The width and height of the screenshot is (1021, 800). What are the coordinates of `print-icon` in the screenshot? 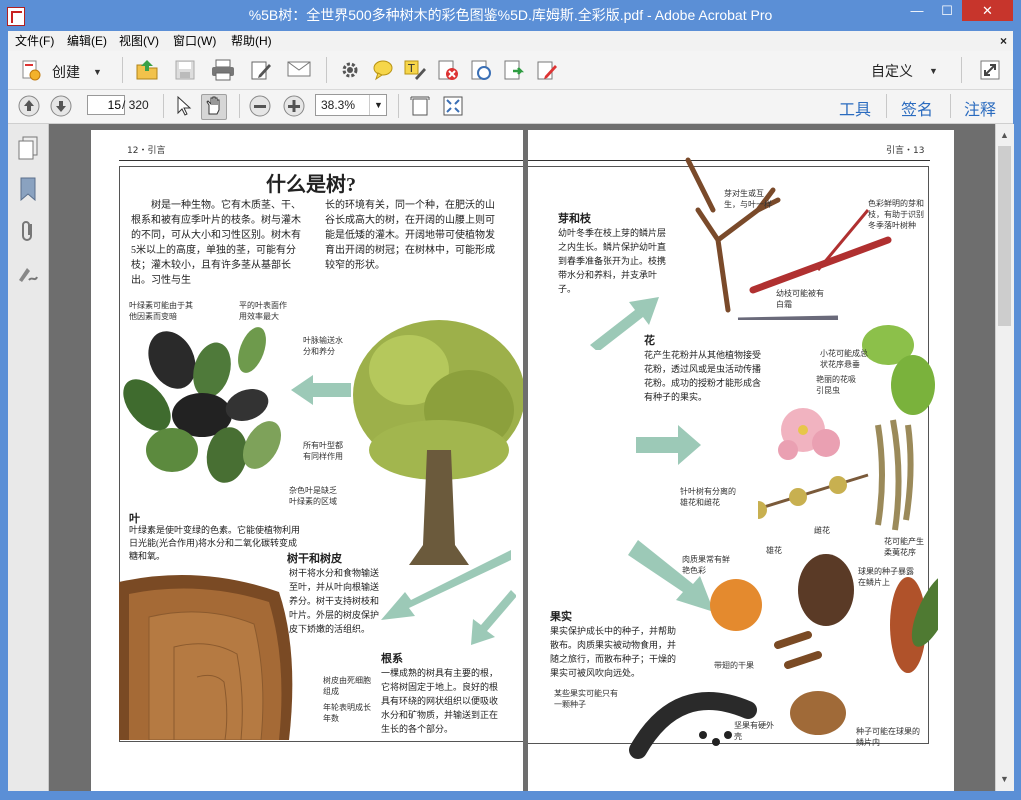 It's located at (223, 71).